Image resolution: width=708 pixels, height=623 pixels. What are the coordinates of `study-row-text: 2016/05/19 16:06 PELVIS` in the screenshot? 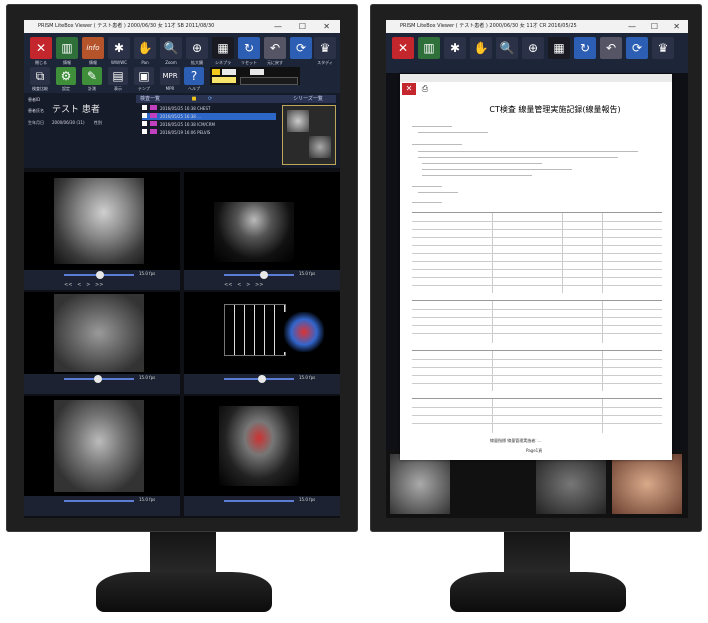 It's located at (185, 132).